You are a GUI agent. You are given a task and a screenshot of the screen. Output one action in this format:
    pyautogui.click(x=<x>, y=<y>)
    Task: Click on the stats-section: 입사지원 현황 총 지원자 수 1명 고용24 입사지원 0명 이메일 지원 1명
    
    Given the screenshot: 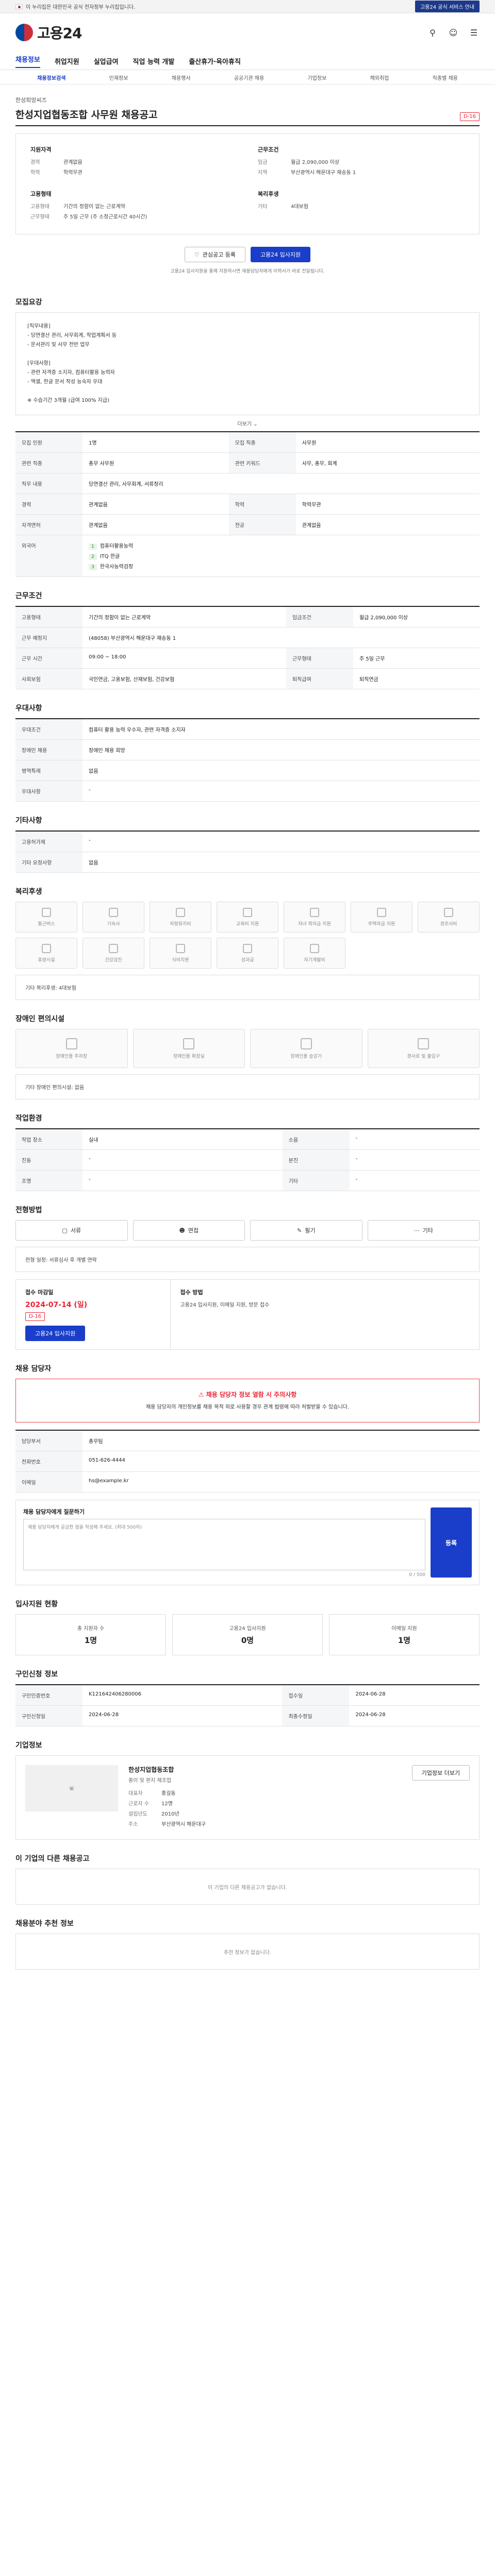 What is the action you would take?
    pyautogui.click(x=247, y=1621)
    